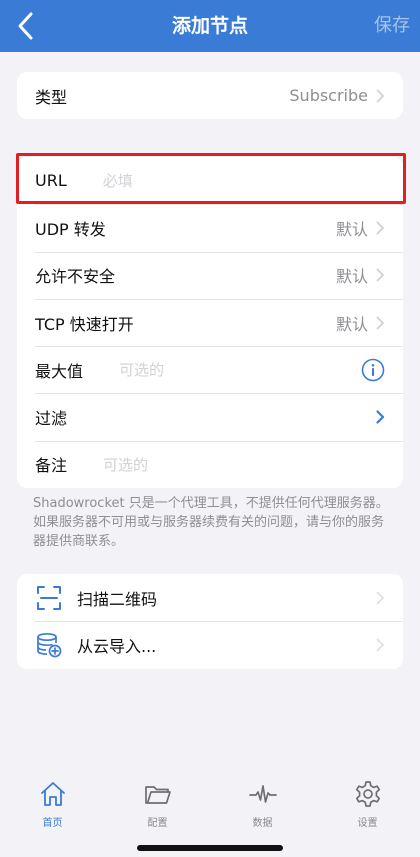  I want to click on tcp-fast-open-row: TCP 快速打开 默认, so click(210, 322).